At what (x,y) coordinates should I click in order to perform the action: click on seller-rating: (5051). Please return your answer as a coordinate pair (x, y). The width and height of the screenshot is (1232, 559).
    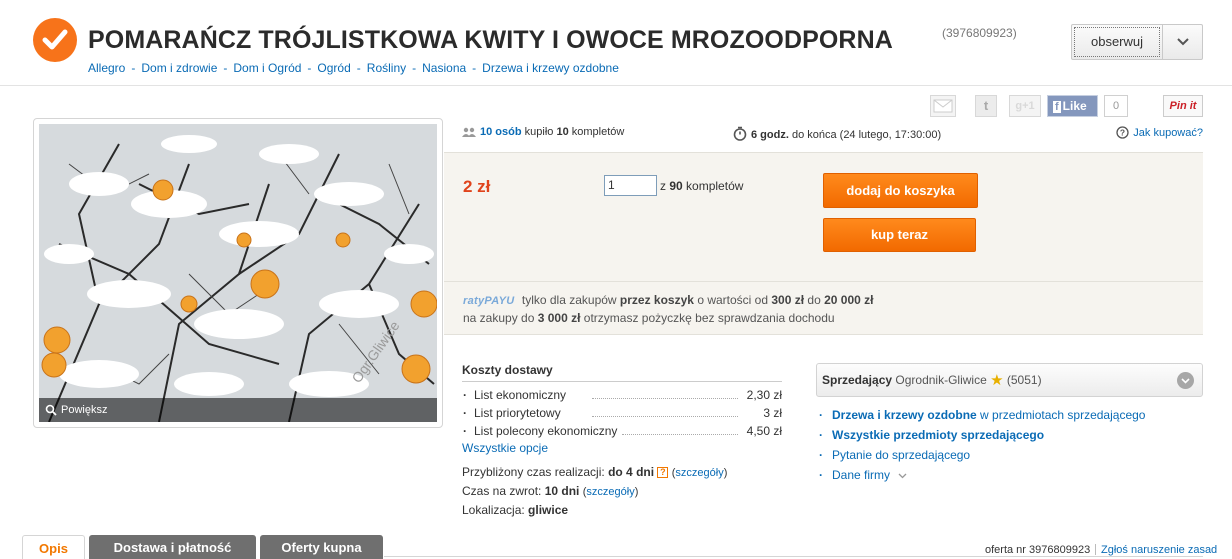
    Looking at the image, I should click on (1024, 380).